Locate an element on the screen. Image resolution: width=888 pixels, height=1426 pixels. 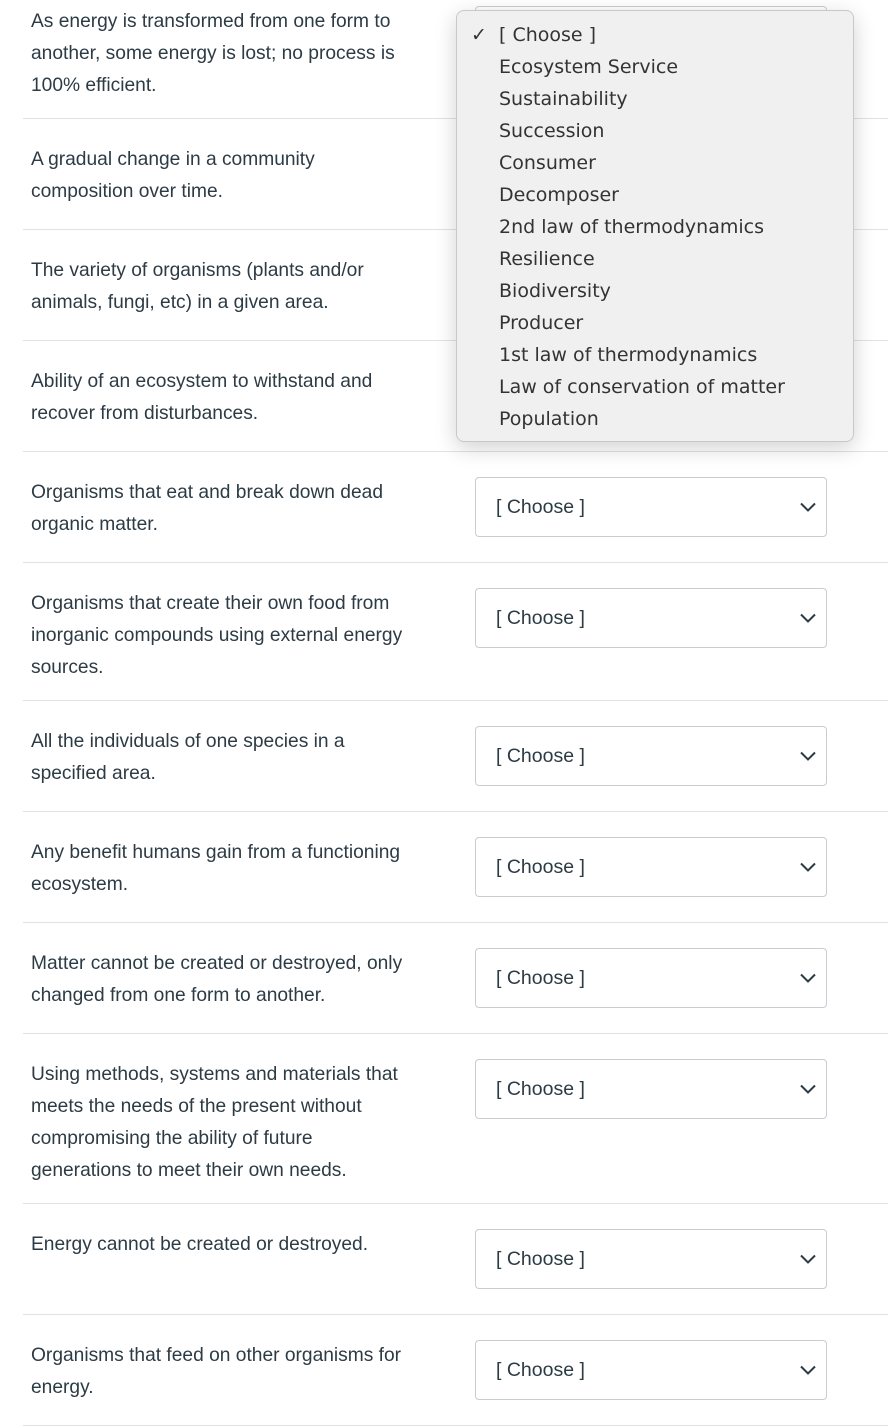
option-label: Population is located at coordinates (549, 419).